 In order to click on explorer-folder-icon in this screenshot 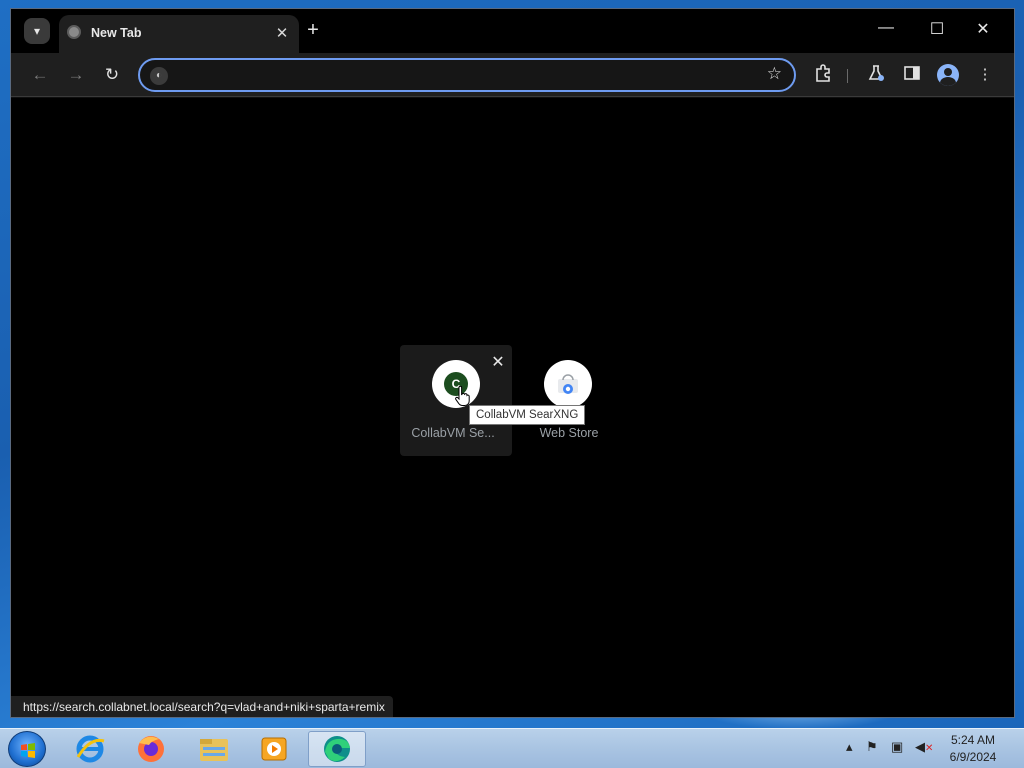, I will do `click(214, 749)`.